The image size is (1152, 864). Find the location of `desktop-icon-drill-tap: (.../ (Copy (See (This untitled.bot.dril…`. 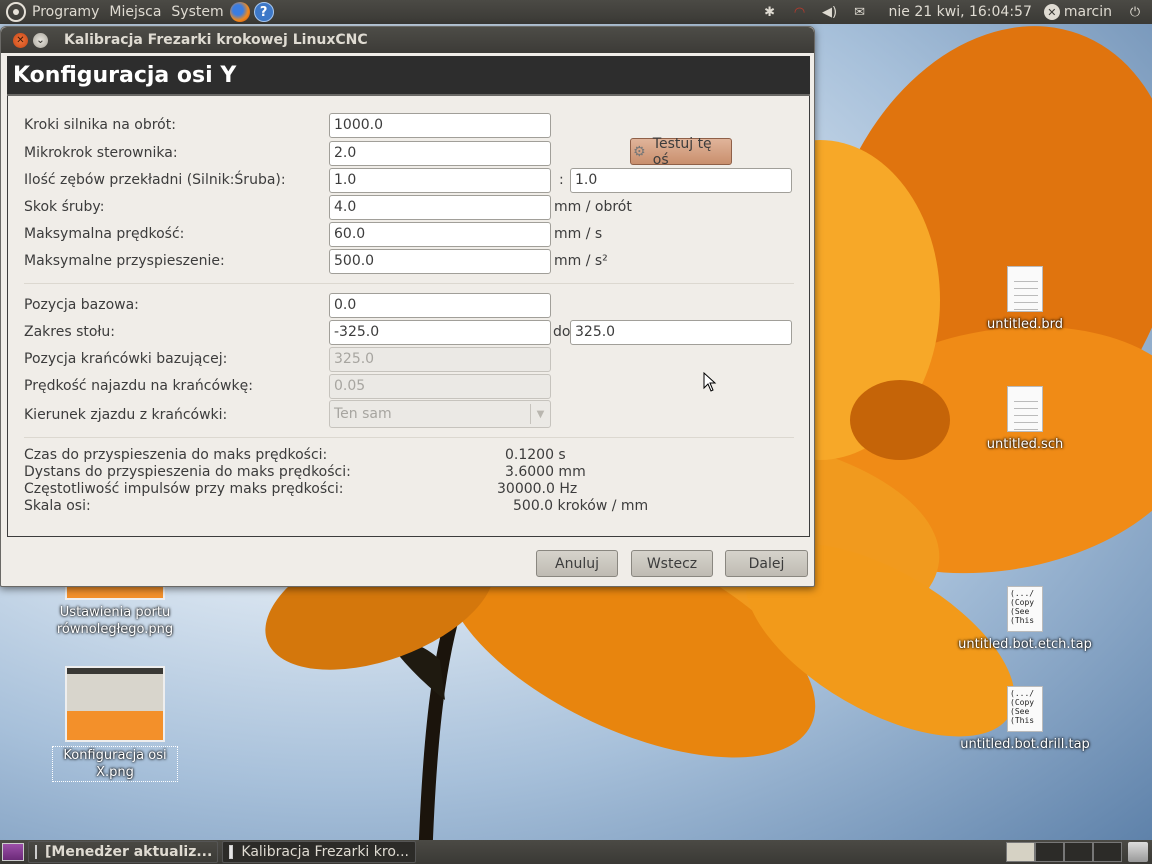

desktop-icon-drill-tap: (.../ (Copy (See (This untitled.bot.dril… is located at coordinates (1025, 719).